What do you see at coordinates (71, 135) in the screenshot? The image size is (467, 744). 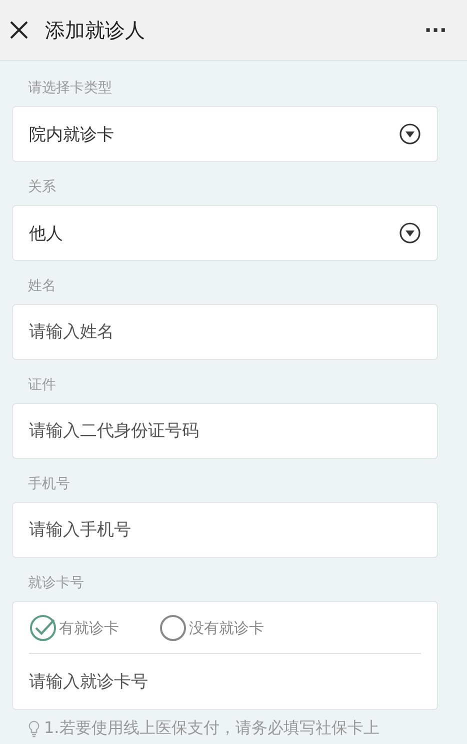 I see `select-value: 院内就诊卡` at bounding box center [71, 135].